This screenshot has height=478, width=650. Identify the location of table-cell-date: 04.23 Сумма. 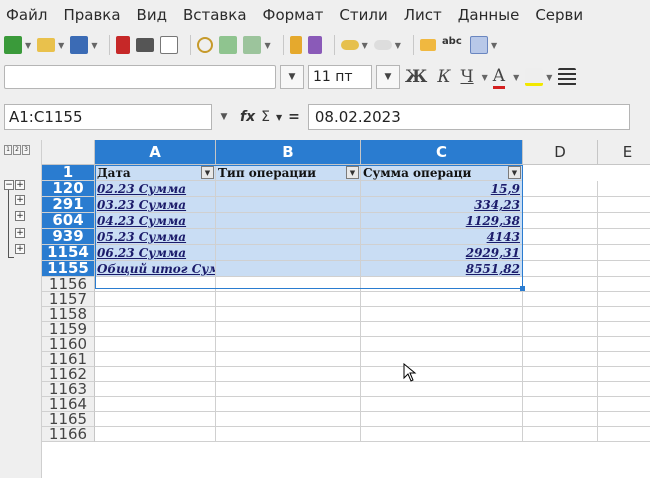
(155, 221).